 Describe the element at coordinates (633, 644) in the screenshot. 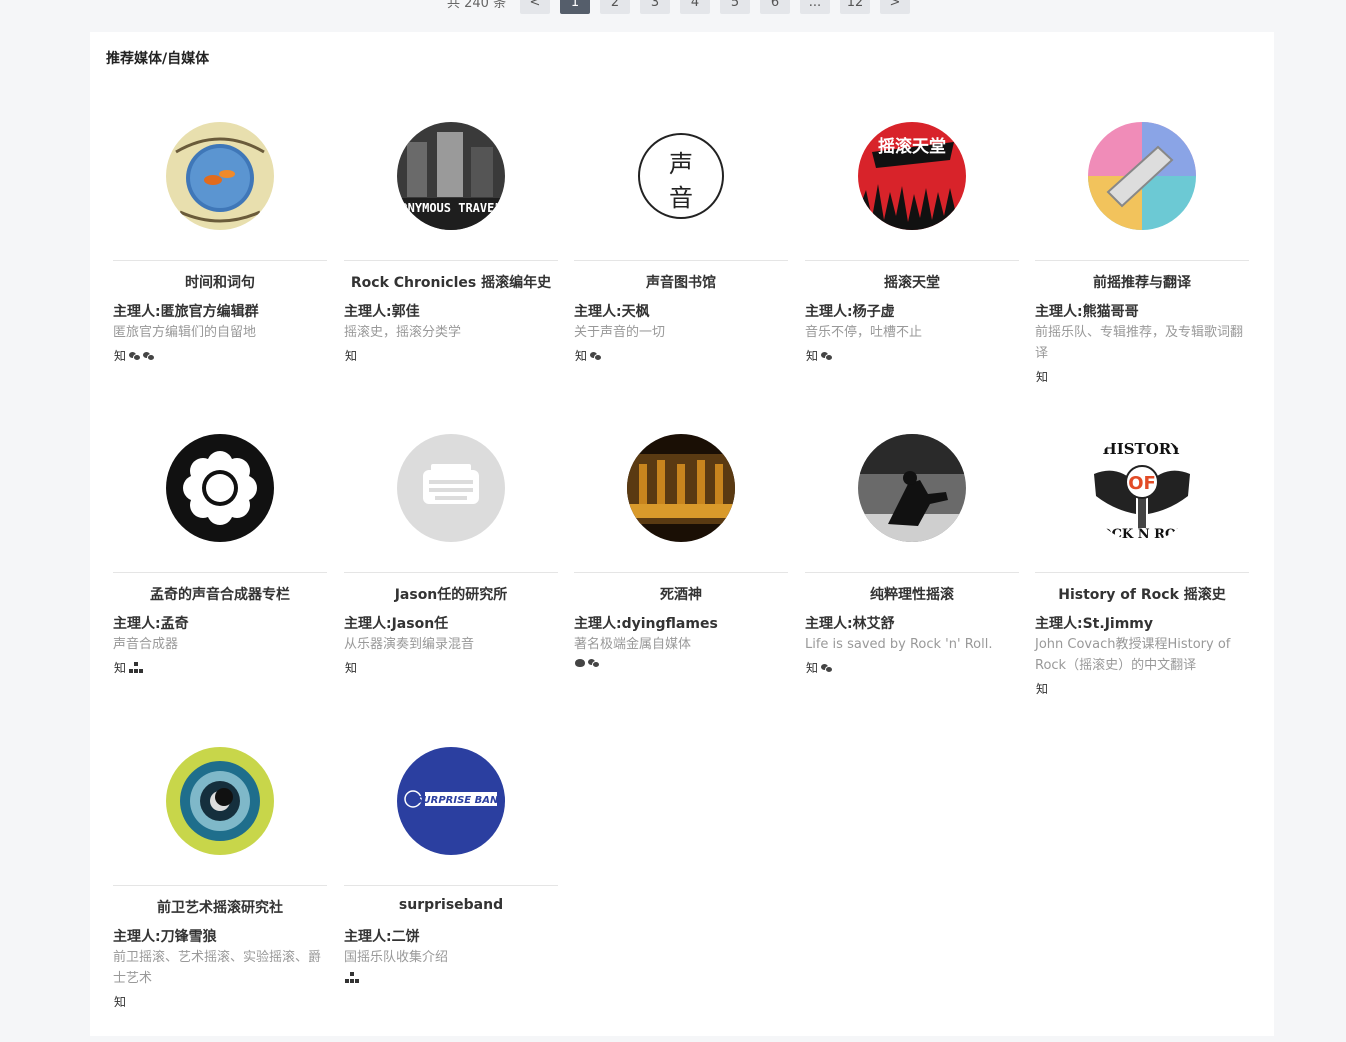

I see `card-description: 著名极端金属自媒体` at that location.